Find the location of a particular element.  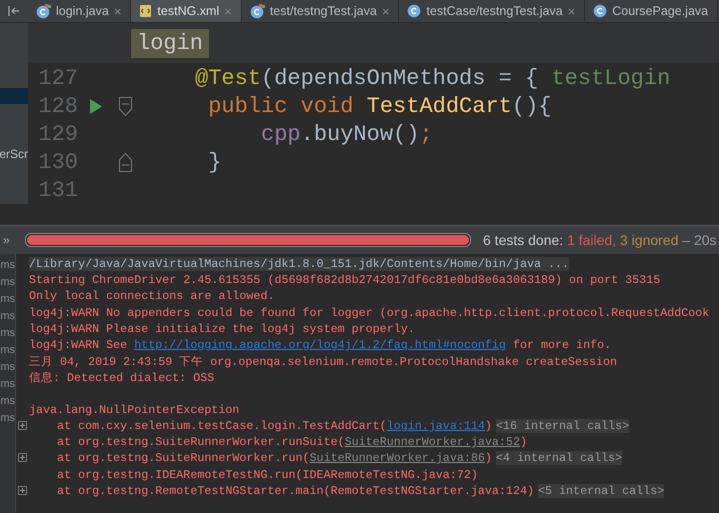

collapse-icon is located at coordinates (14, 11).